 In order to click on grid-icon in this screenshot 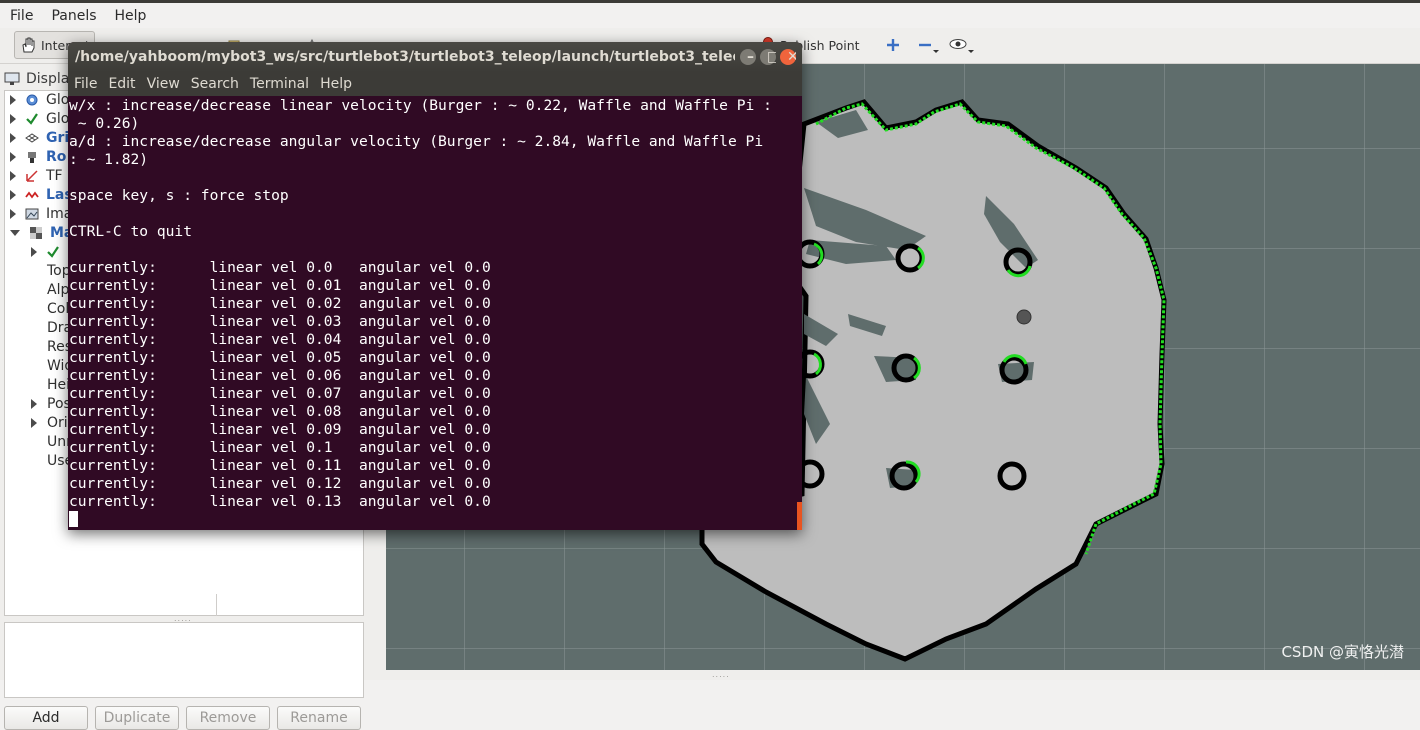, I will do `click(32, 138)`.